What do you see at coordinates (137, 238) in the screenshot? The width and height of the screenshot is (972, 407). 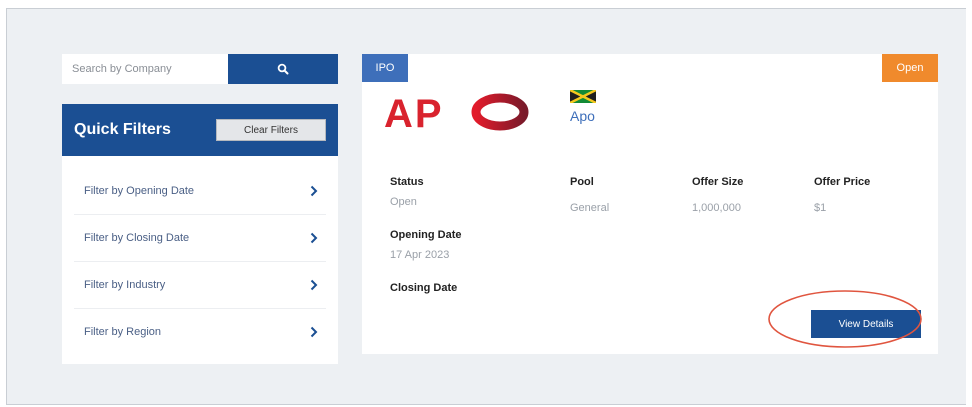 I see `filter-label: Filter by Closing Date` at bounding box center [137, 238].